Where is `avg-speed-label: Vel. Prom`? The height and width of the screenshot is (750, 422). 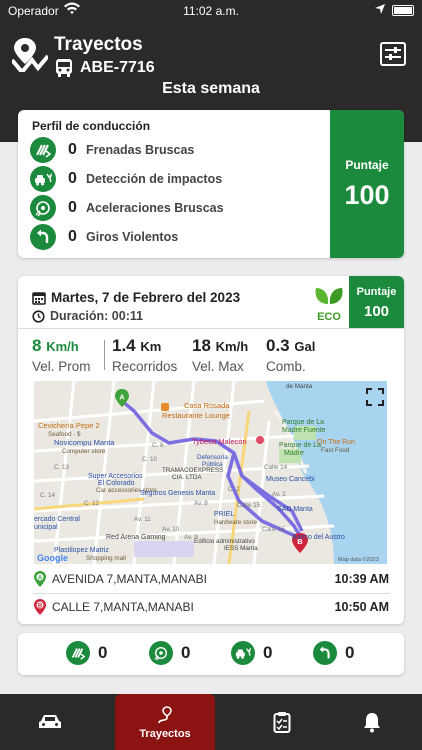
avg-speed-label: Vel. Prom is located at coordinates (61, 366).